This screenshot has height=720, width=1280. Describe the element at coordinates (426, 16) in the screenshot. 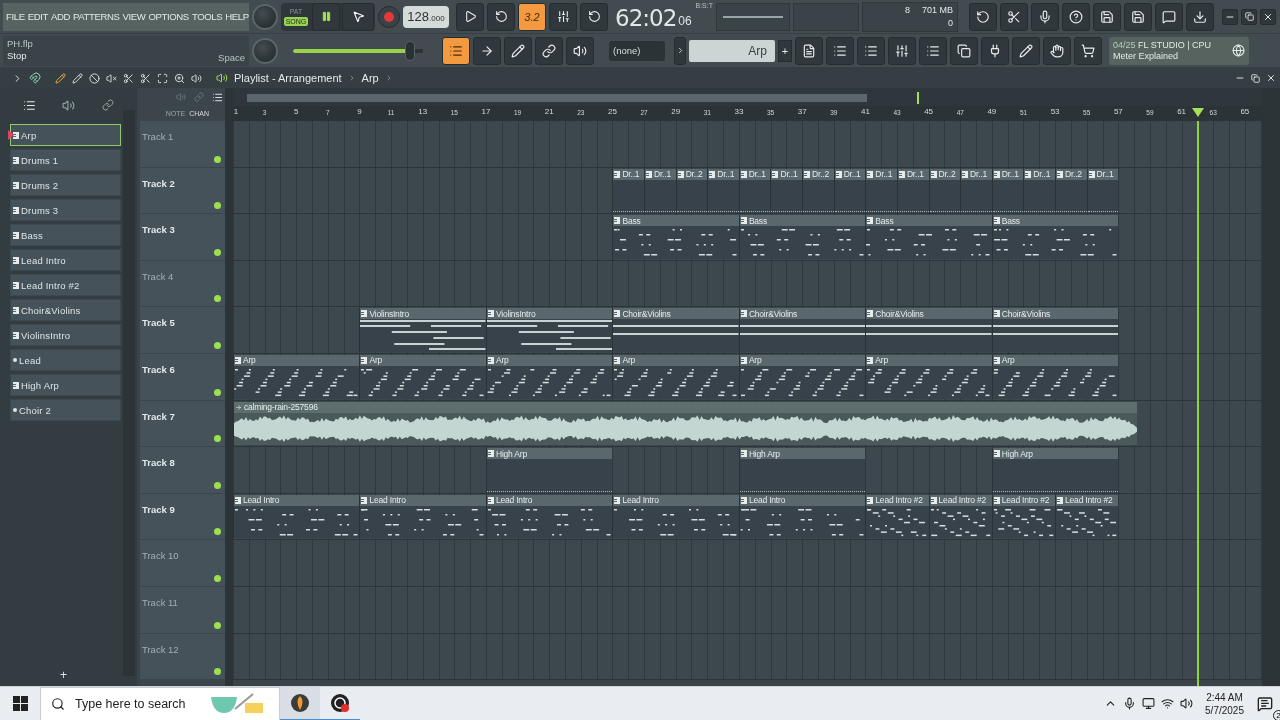

I see `tempo-field: 128.000` at that location.